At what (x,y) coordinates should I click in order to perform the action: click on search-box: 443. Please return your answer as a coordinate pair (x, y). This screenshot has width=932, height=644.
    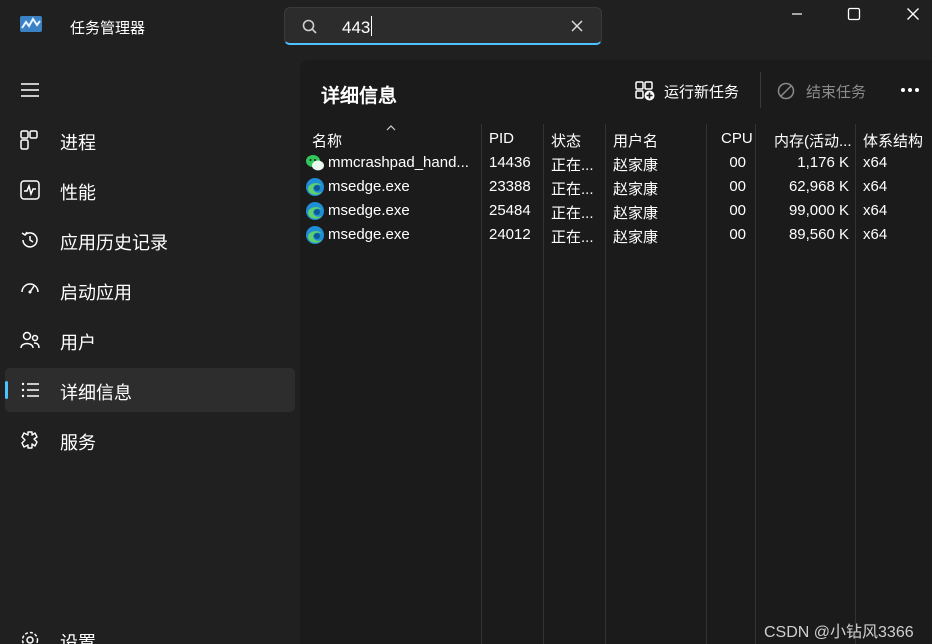
    Looking at the image, I should click on (443, 26).